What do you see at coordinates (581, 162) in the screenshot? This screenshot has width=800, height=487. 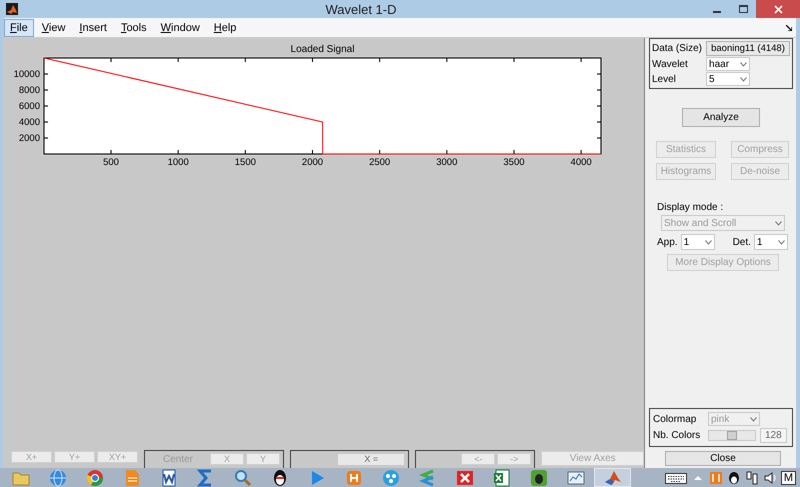 I see `x-tick-label: 4000` at bounding box center [581, 162].